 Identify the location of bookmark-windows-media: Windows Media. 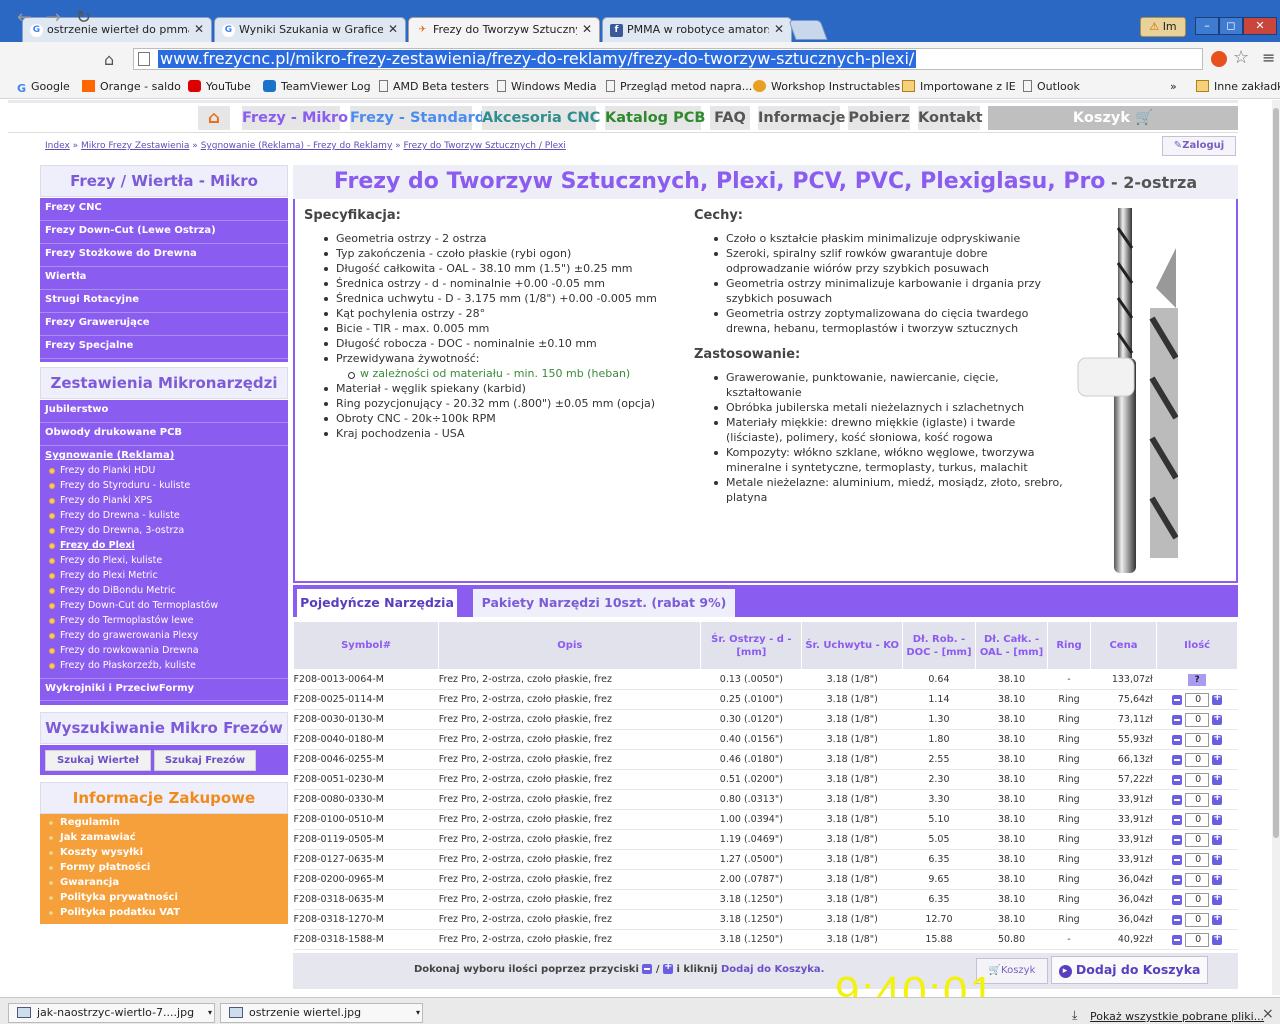
(547, 86).